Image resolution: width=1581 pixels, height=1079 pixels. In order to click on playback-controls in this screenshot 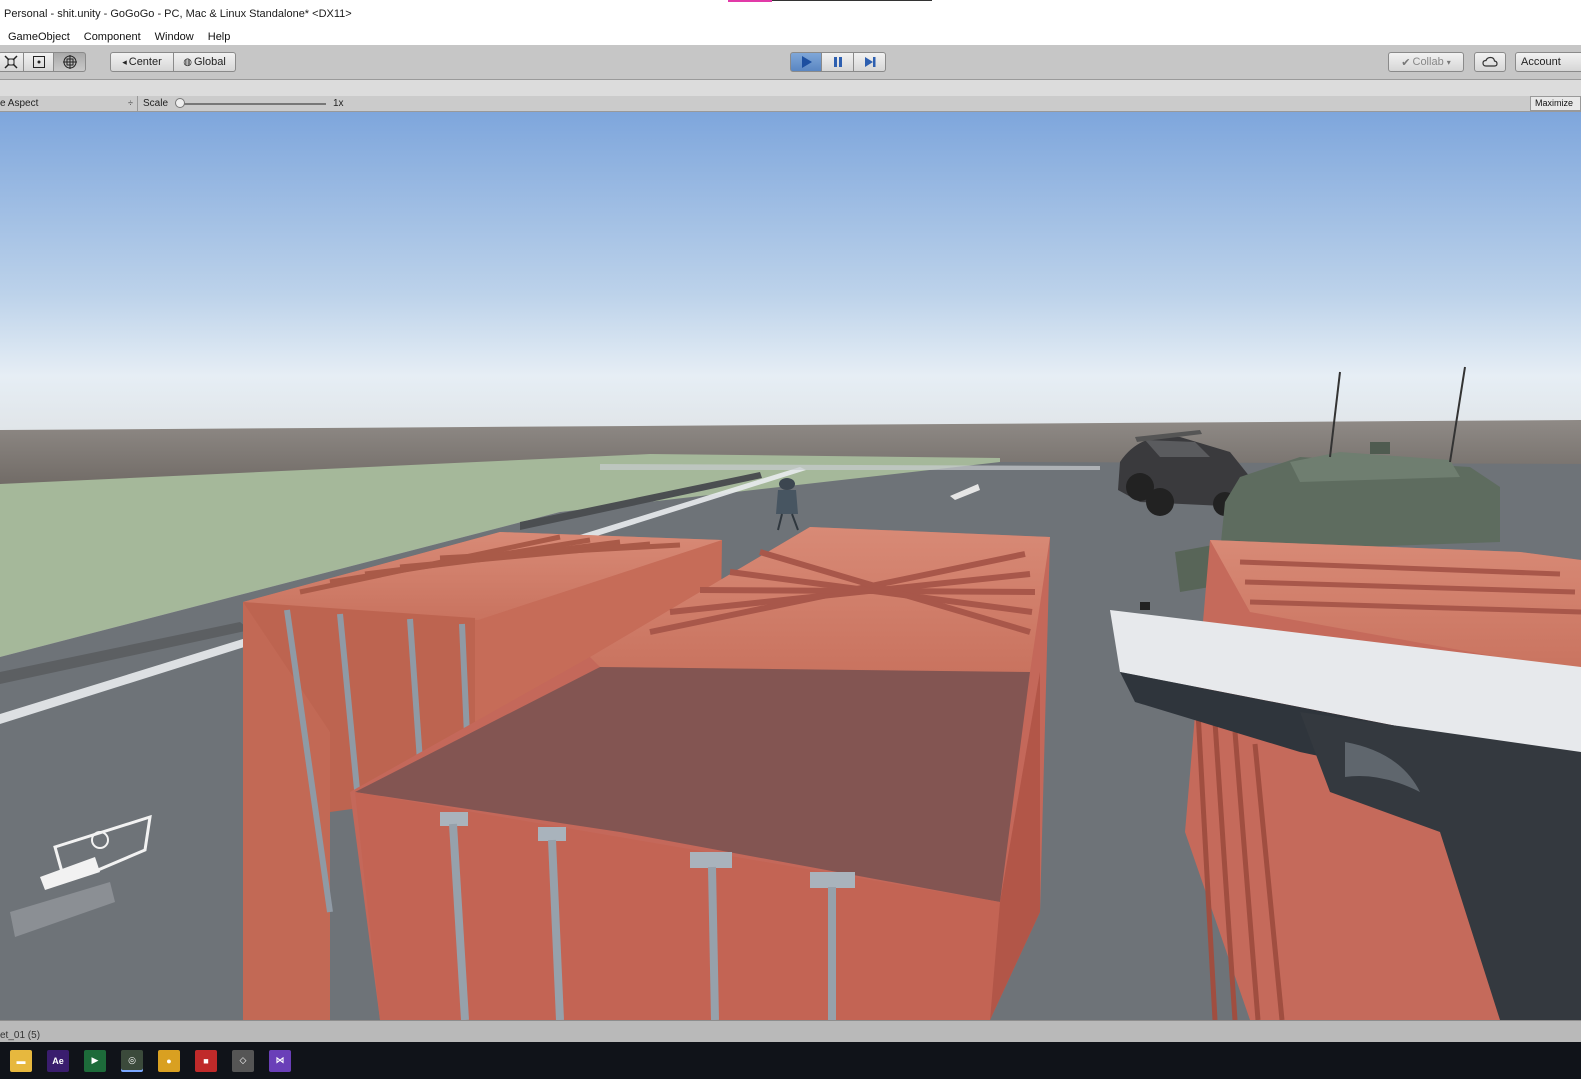, I will do `click(838, 62)`.